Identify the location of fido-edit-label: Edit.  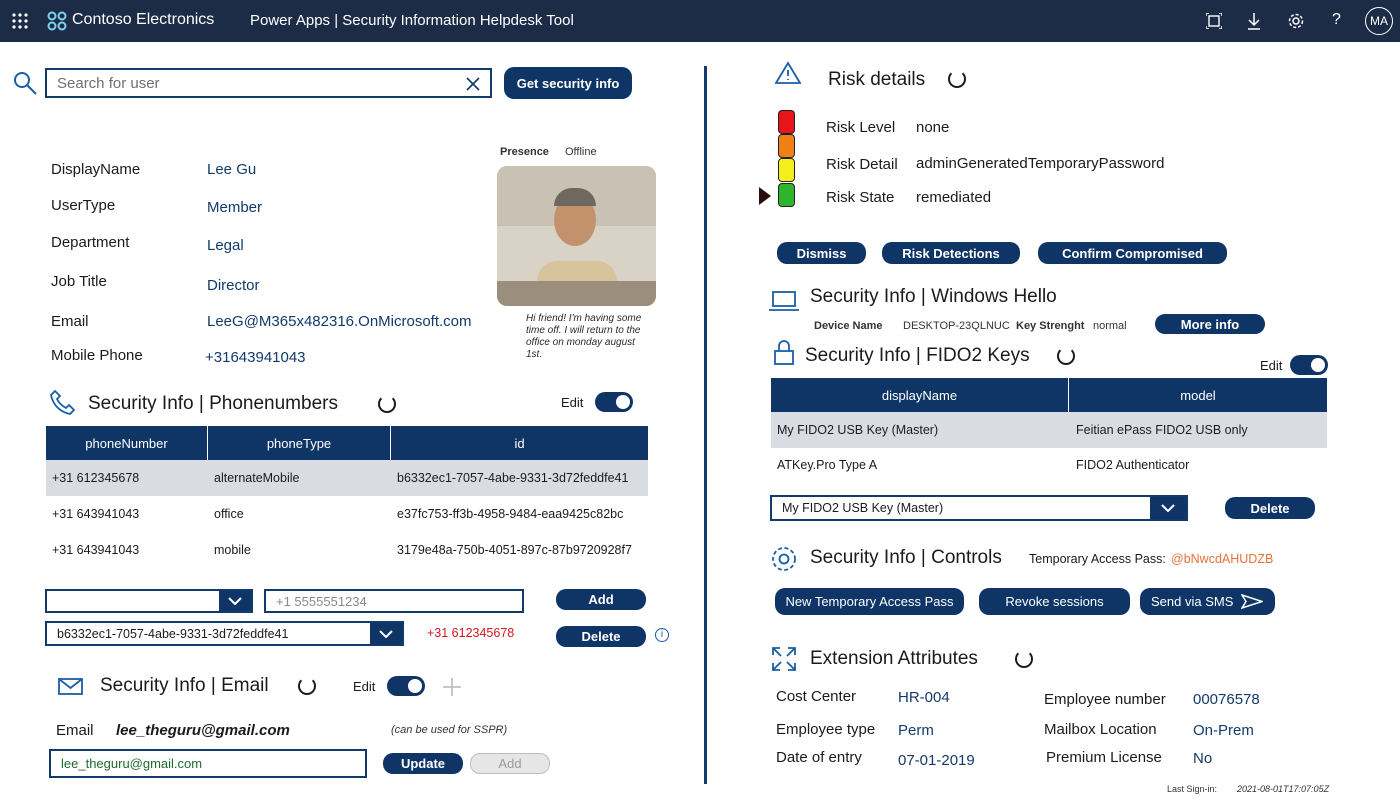
(1271, 365).